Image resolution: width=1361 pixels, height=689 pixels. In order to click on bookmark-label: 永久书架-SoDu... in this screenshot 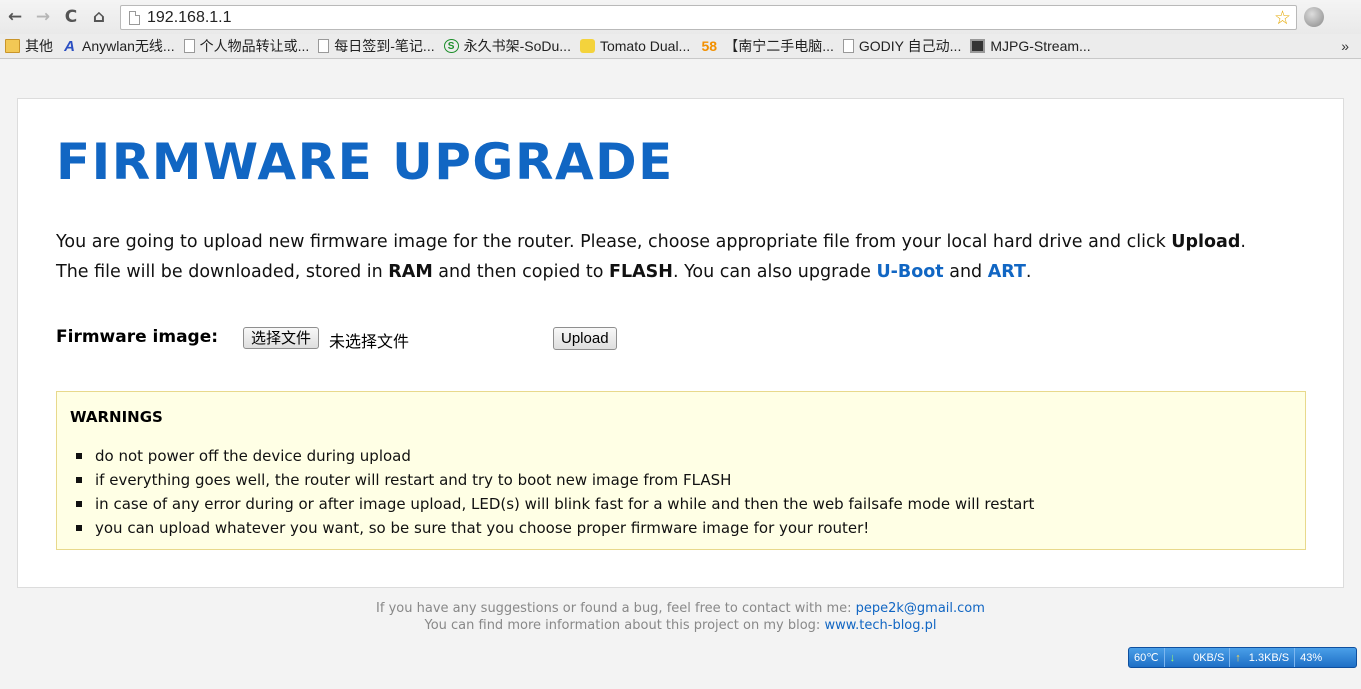, I will do `click(517, 46)`.